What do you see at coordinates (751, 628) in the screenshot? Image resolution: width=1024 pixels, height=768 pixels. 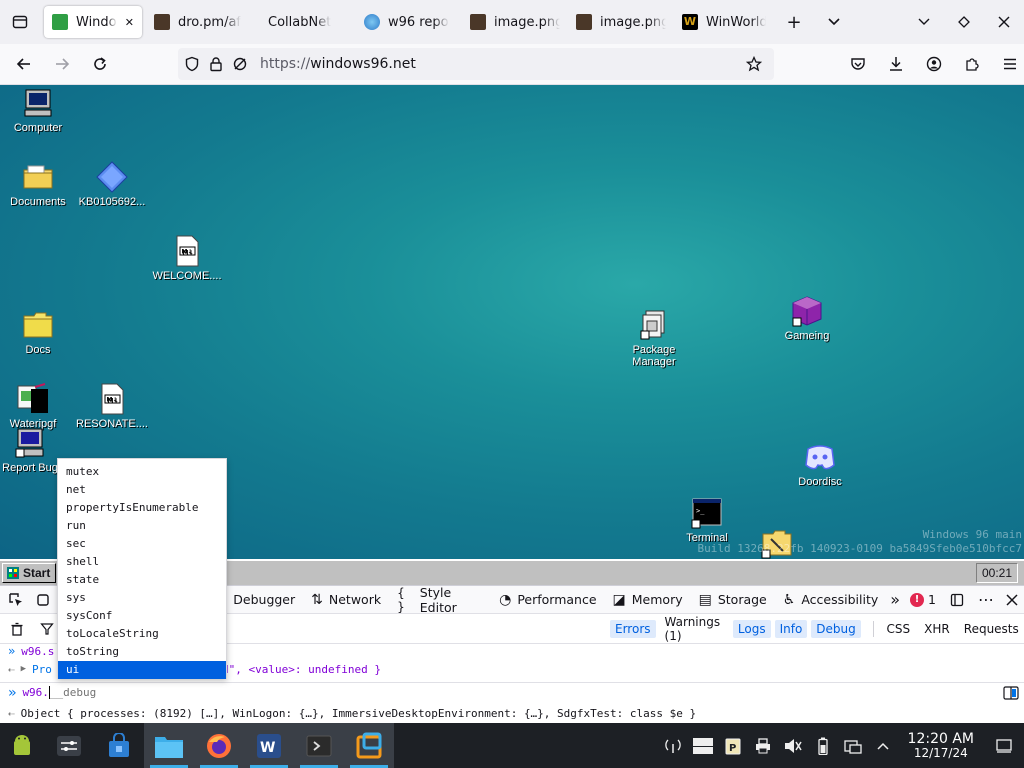 I see `filter-logs: Logs` at bounding box center [751, 628].